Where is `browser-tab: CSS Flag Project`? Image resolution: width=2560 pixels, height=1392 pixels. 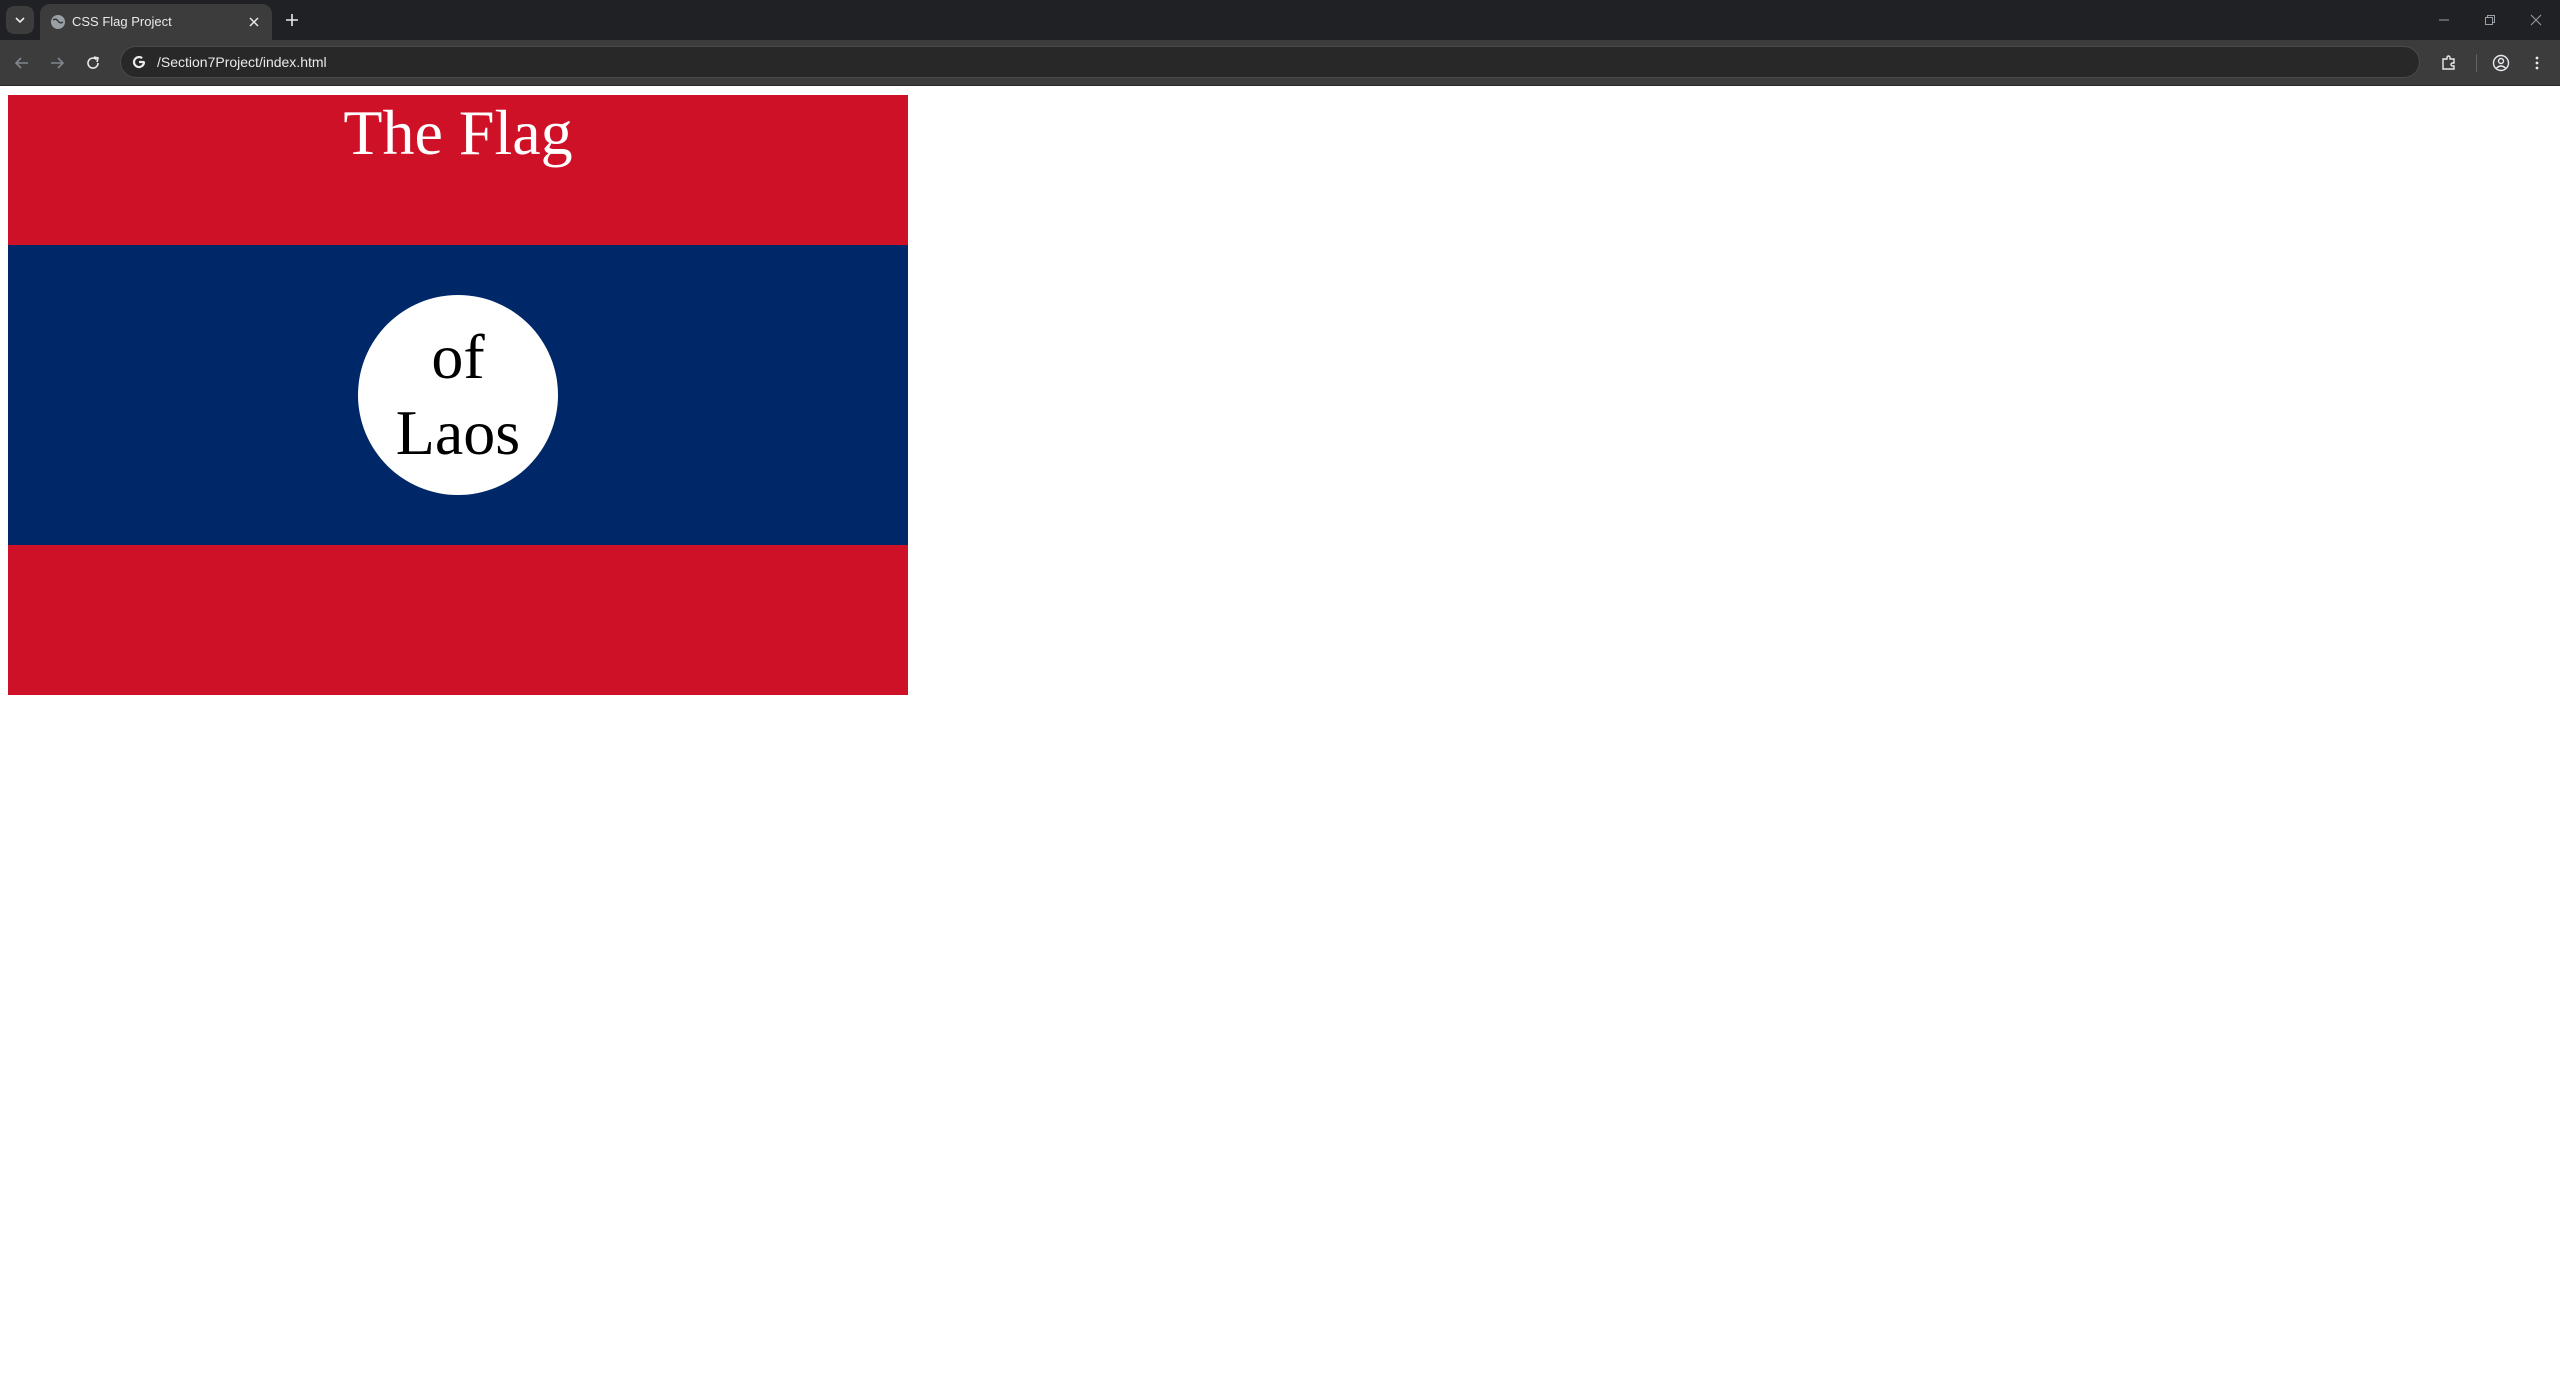
browser-tab: CSS Flag Project is located at coordinates (156, 22).